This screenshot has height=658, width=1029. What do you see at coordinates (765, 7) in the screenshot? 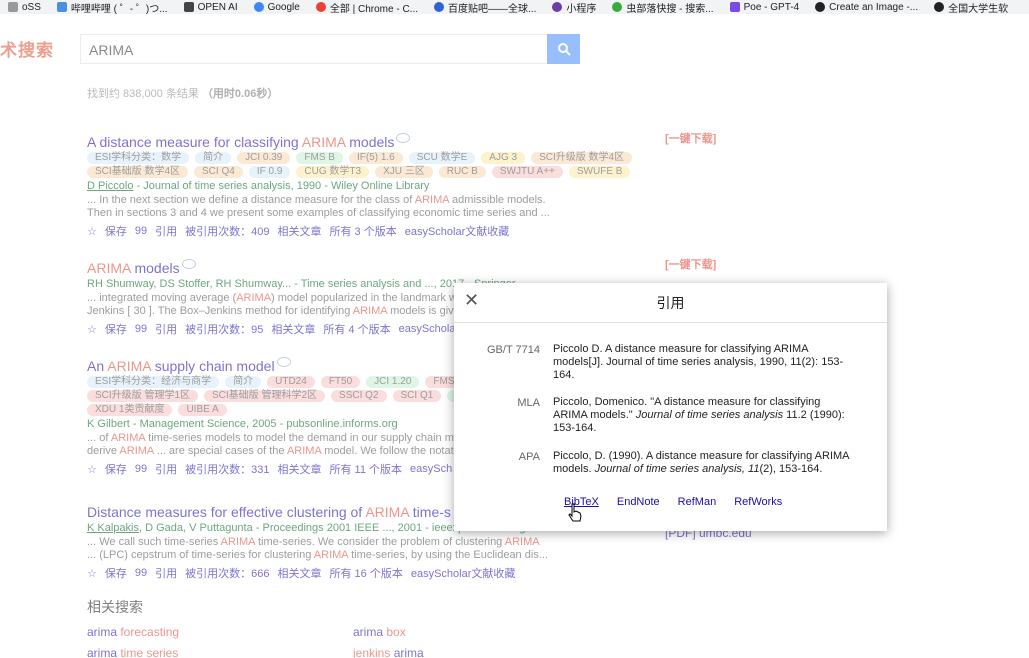
I see `bookmark-item: Poe - GPT-4` at bounding box center [765, 7].